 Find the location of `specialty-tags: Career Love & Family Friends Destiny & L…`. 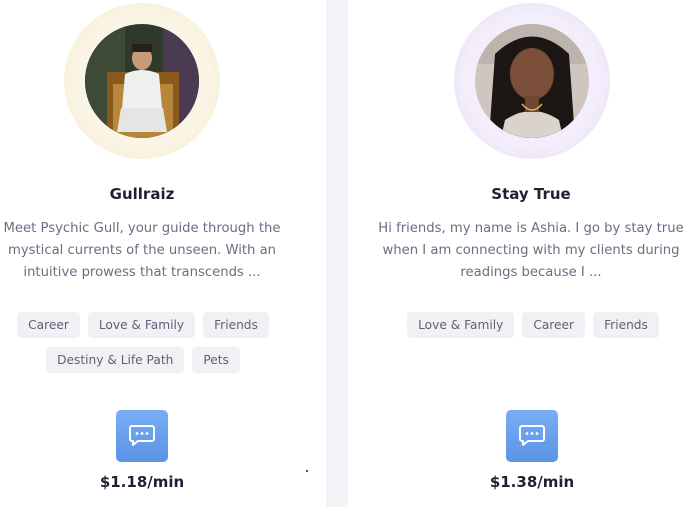

specialty-tags: Career Love & Family Friends Destiny & L… is located at coordinates (143, 342).